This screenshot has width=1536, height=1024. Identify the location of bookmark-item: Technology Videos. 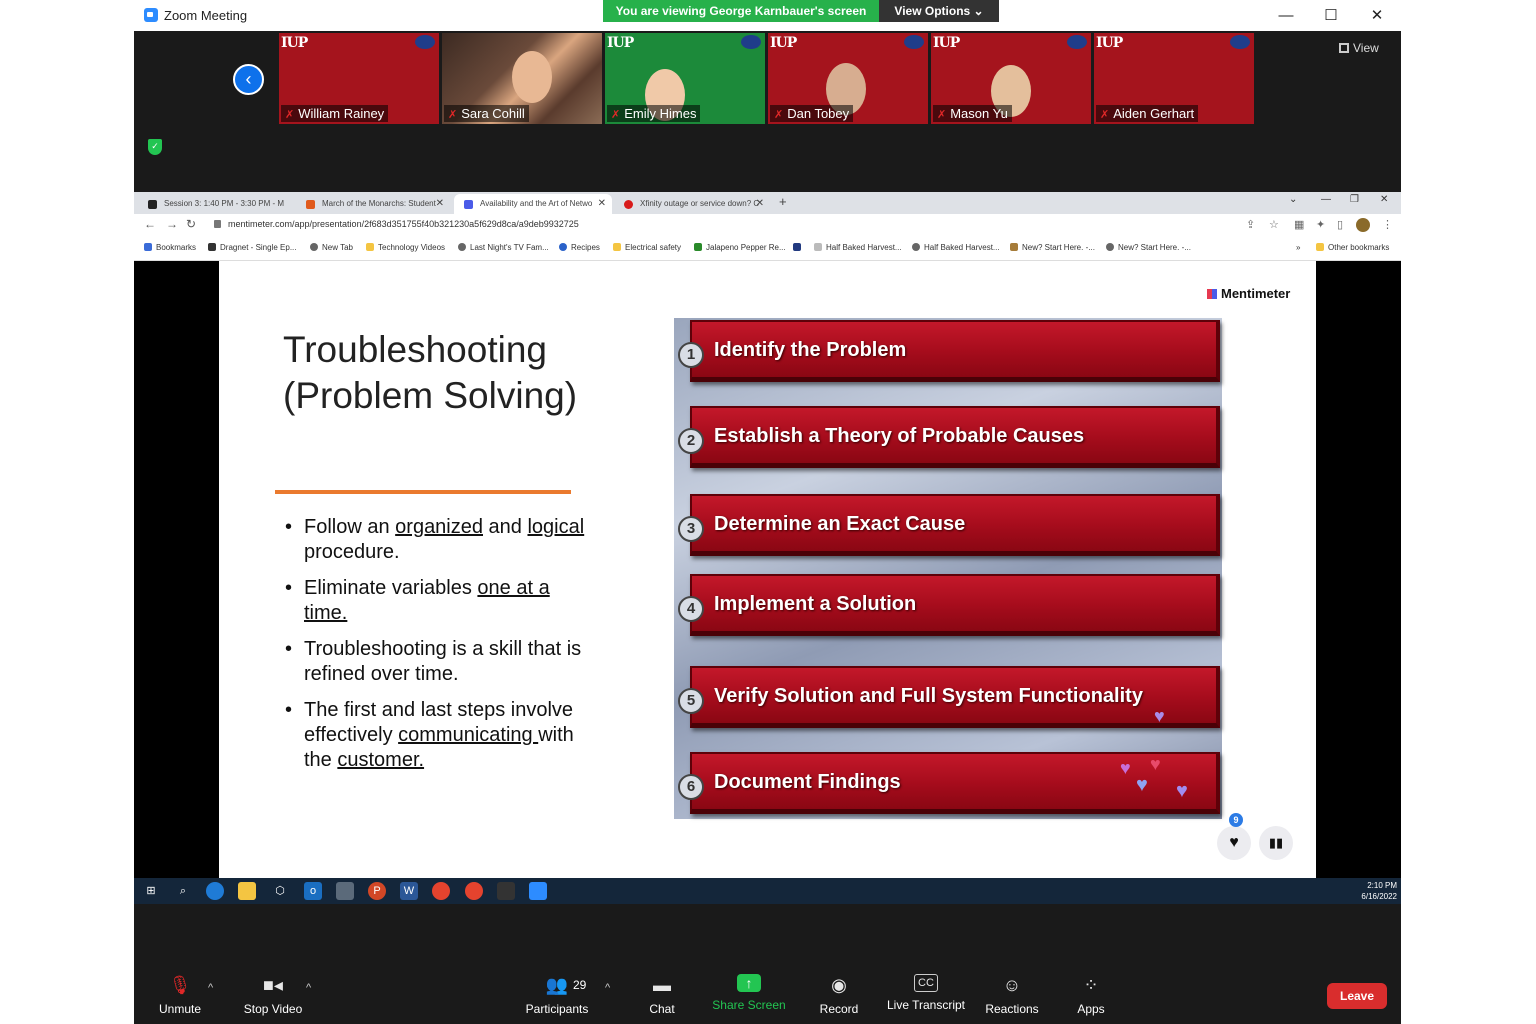
(405, 247).